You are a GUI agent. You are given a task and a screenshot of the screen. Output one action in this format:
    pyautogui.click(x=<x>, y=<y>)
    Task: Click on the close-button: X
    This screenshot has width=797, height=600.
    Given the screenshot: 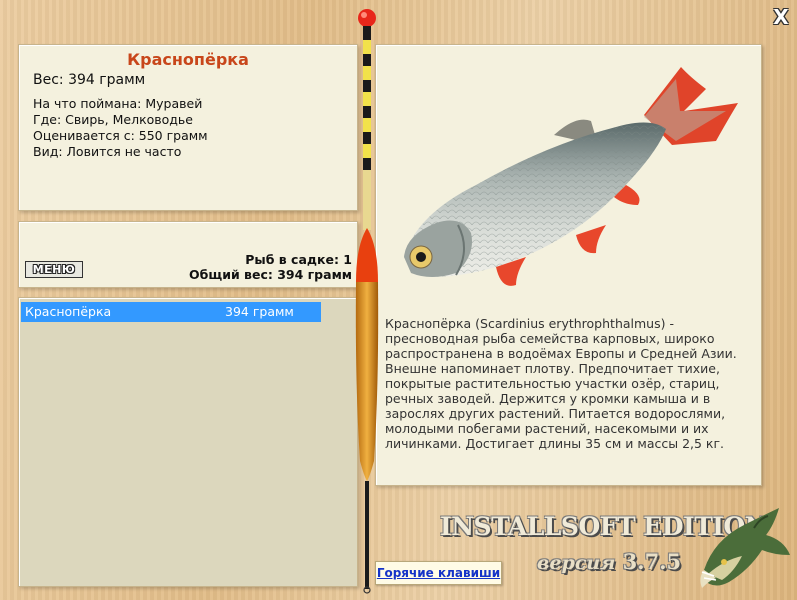 What is the action you would take?
    pyautogui.click(x=781, y=17)
    